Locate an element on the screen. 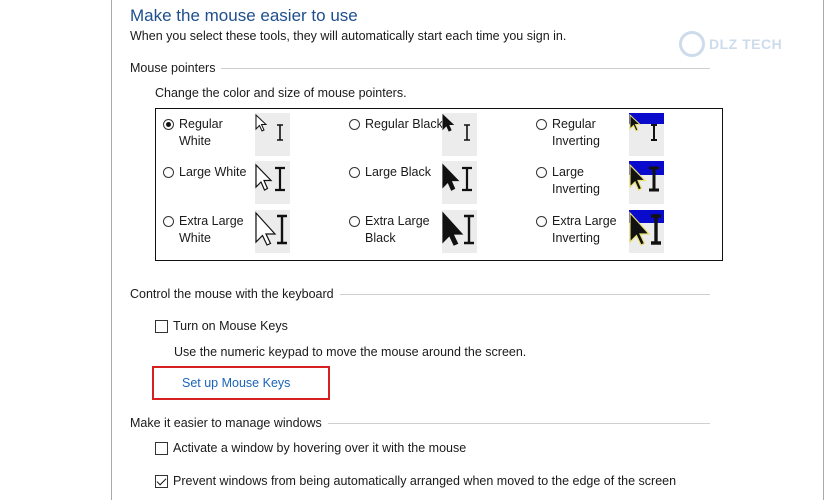 The width and height of the screenshot is (840, 500). pointer-preview-large-white-icon is located at coordinates (272, 182).